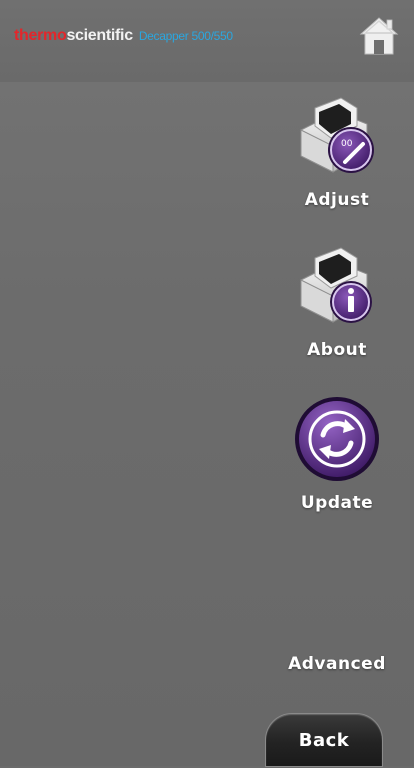 This screenshot has width=414, height=768. What do you see at coordinates (337, 664) in the screenshot?
I see `advanced-button: Advanced` at bounding box center [337, 664].